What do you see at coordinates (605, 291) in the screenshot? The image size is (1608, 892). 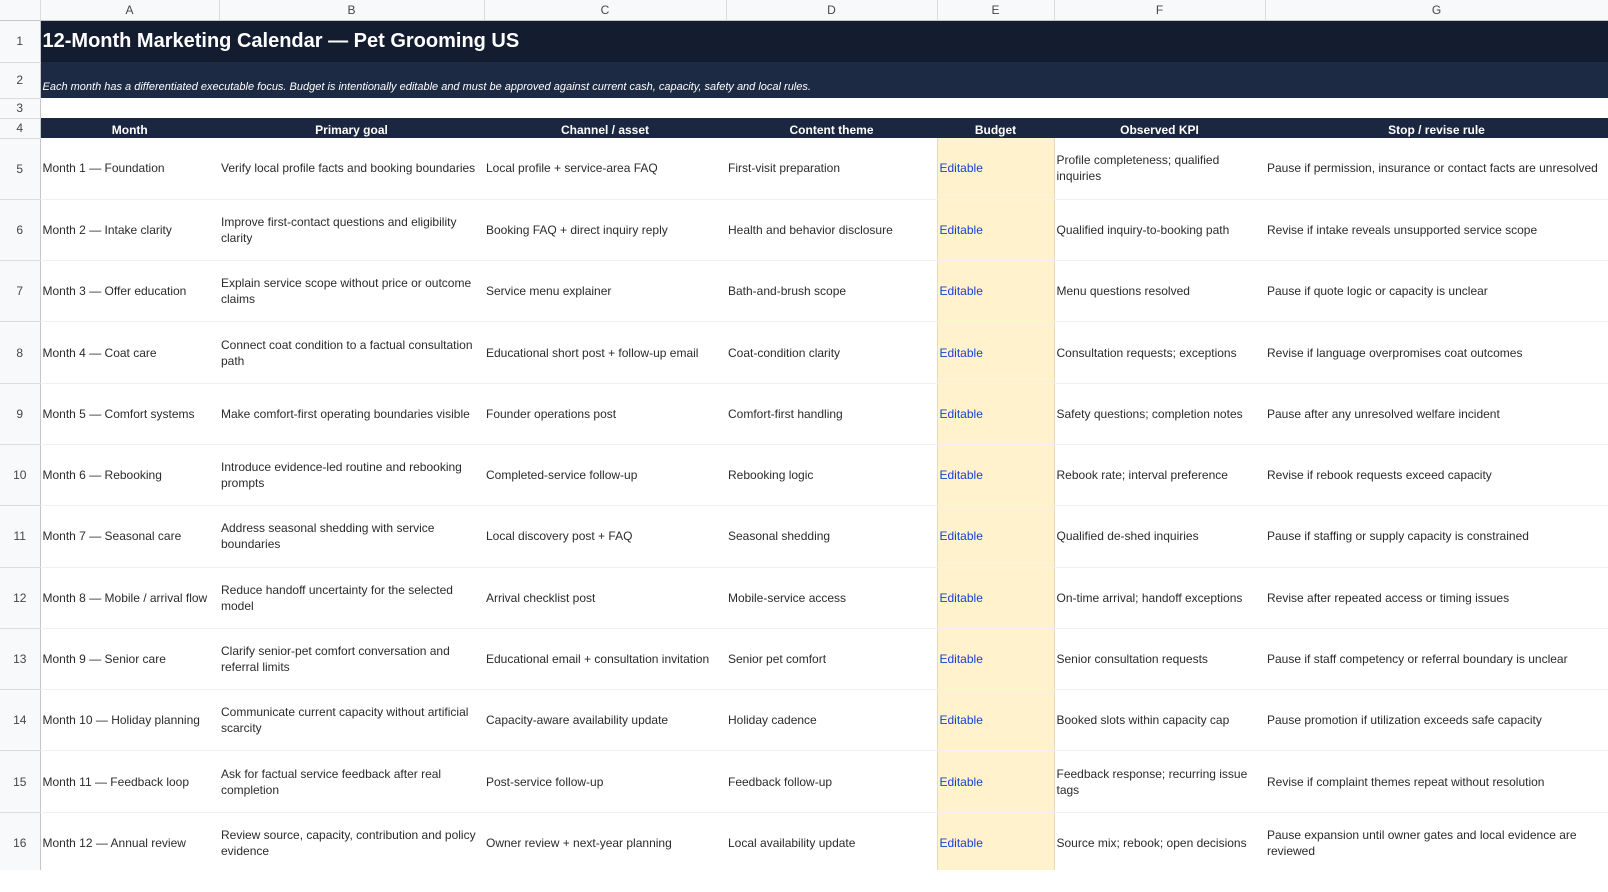 I see `cell-channel-asset: Service menu explainer` at bounding box center [605, 291].